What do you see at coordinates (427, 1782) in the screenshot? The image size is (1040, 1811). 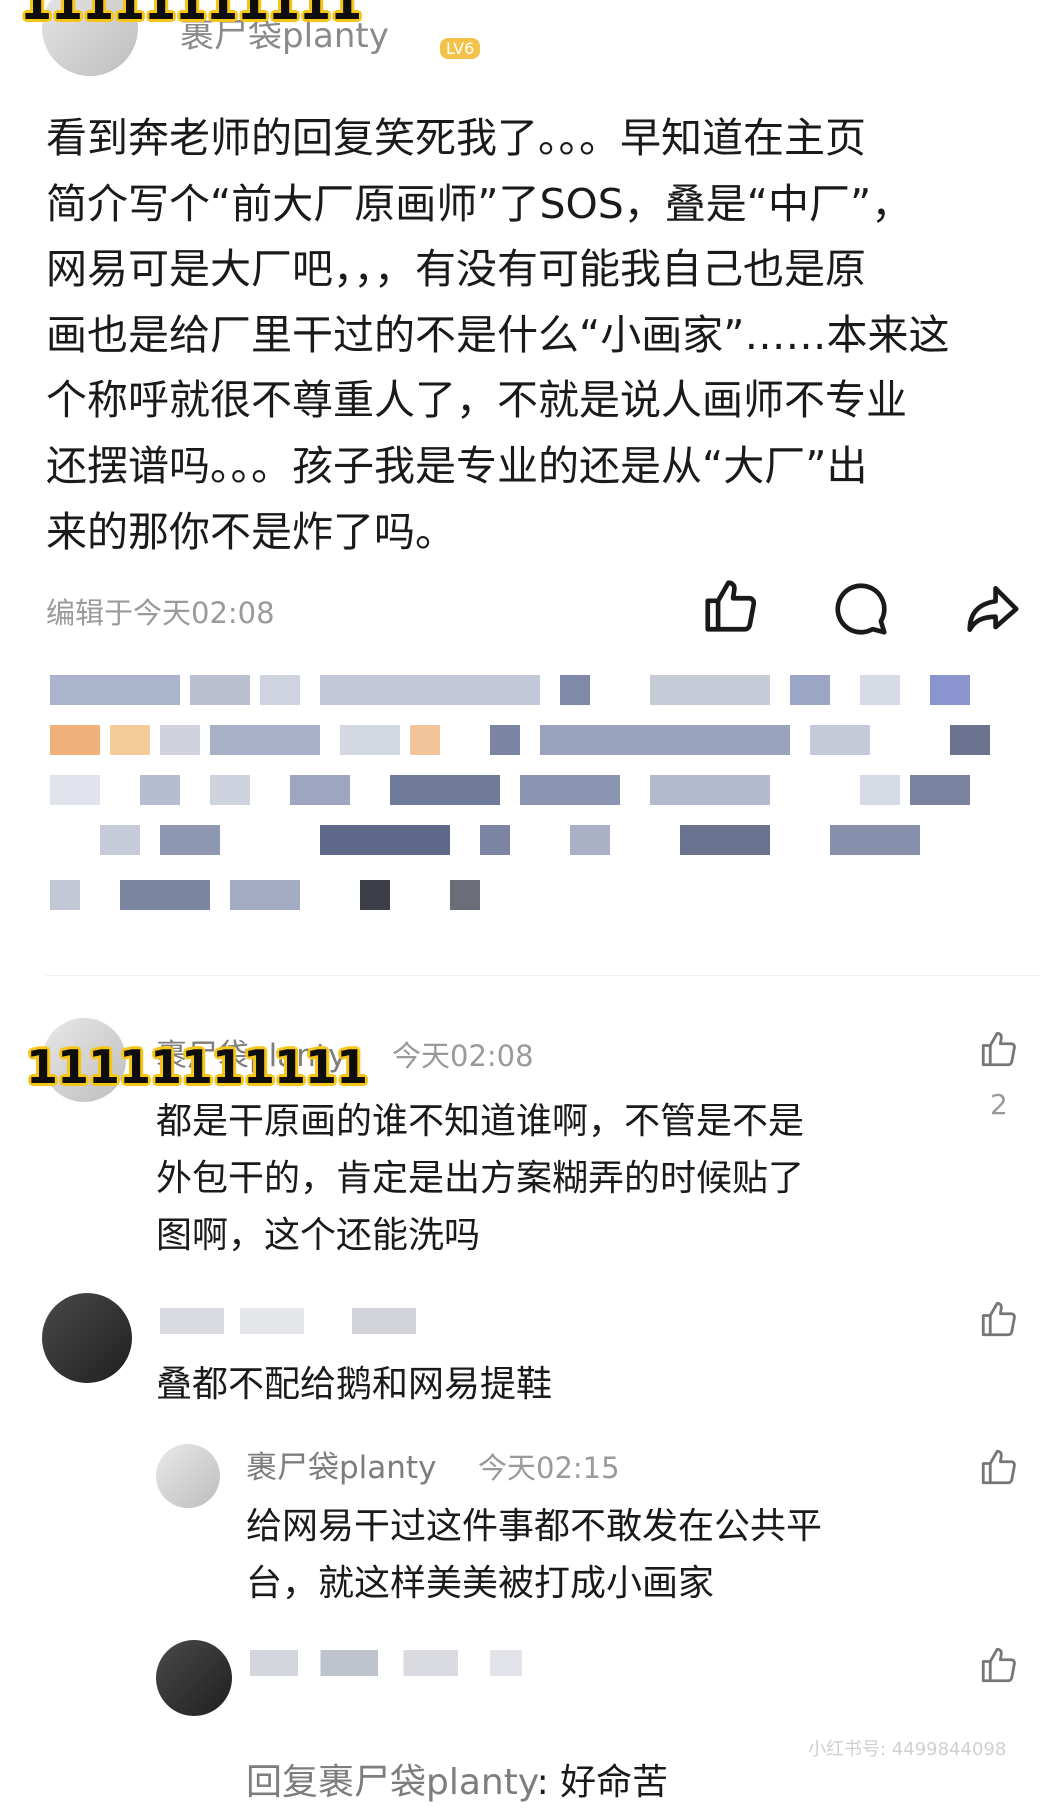 I see `reply-to-name: 裹尸袋planty` at bounding box center [427, 1782].